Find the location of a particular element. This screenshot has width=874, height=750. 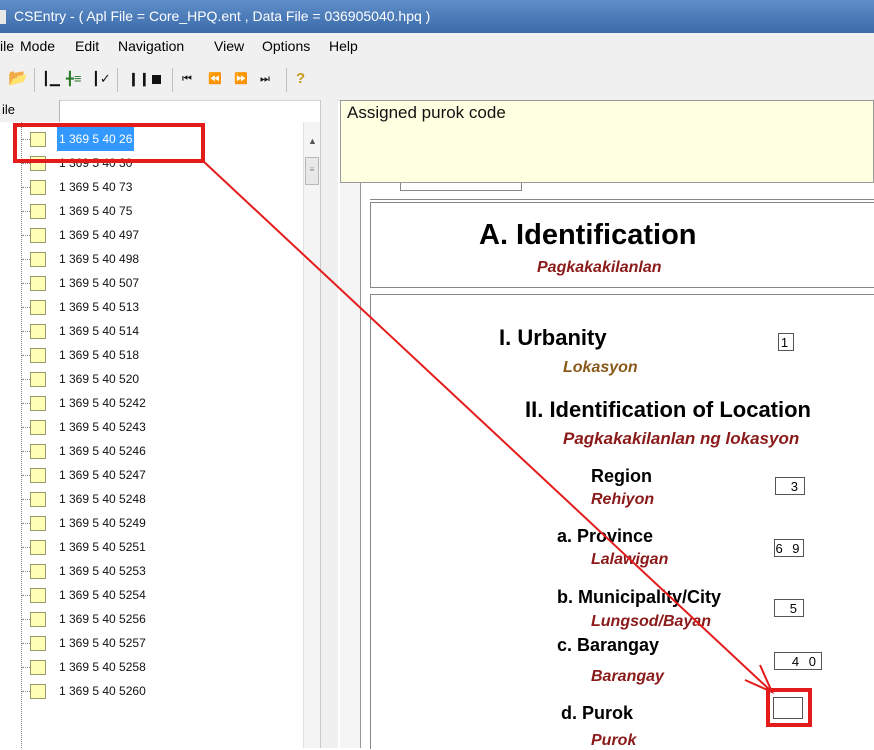

tree-case-item: 1 369 5 40 5242 is located at coordinates (151, 403).